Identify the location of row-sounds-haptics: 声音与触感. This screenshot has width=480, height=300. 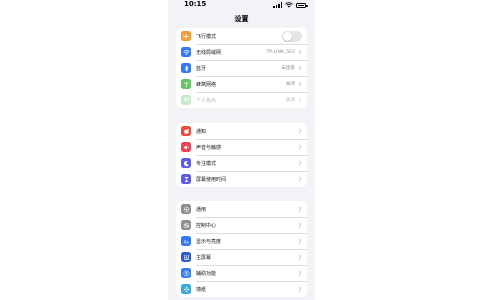
(241, 147).